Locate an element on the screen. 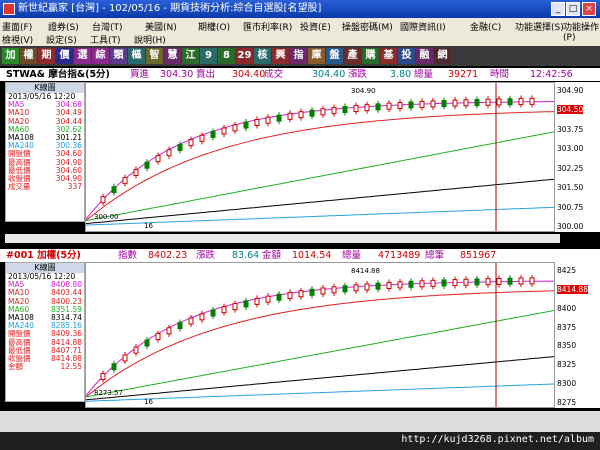 This screenshot has height=450, width=600. menu-item-3: 美國(N) is located at coordinates (161, 26).